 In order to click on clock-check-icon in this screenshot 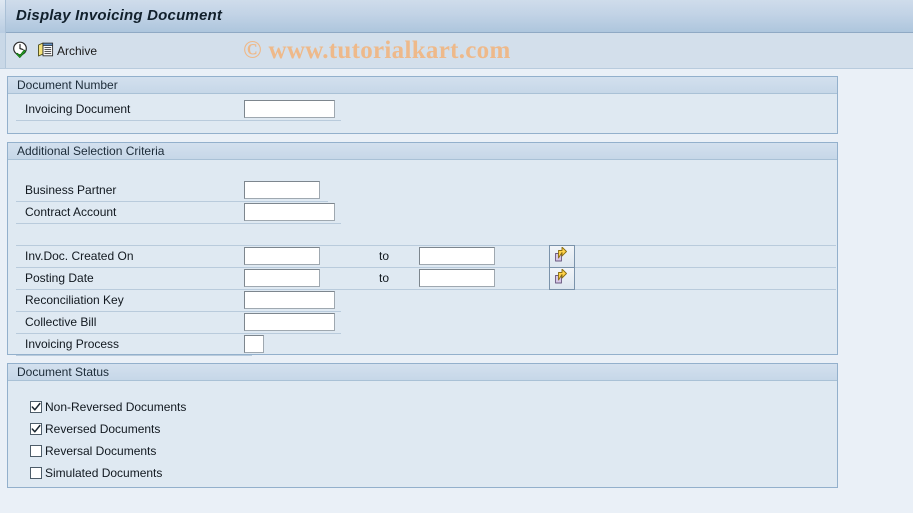, I will do `click(20, 51)`.